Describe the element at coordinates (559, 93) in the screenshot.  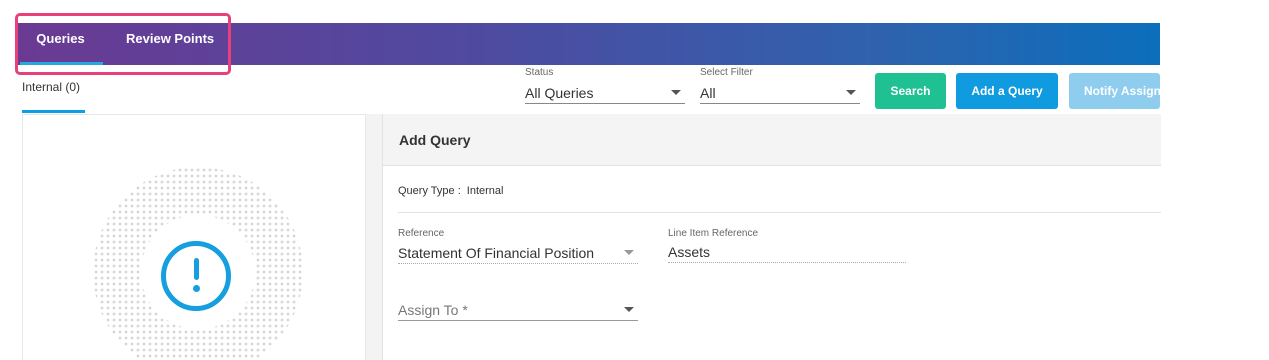
I see `status-select-value: All Queries` at that location.